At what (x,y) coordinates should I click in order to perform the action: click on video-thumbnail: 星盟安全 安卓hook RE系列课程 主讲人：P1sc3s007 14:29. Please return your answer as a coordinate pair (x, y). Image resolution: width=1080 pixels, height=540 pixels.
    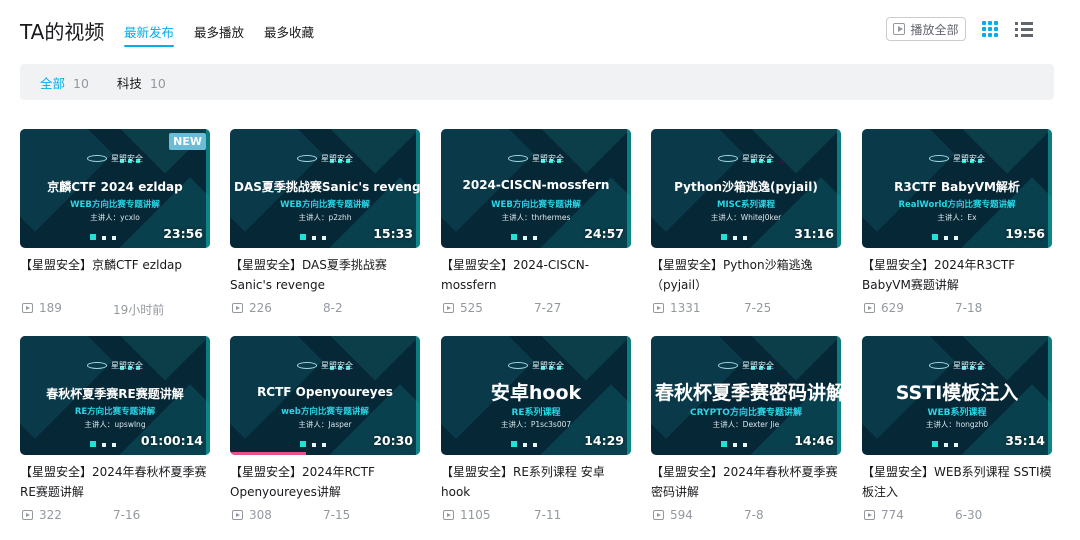
    Looking at the image, I should click on (536, 395).